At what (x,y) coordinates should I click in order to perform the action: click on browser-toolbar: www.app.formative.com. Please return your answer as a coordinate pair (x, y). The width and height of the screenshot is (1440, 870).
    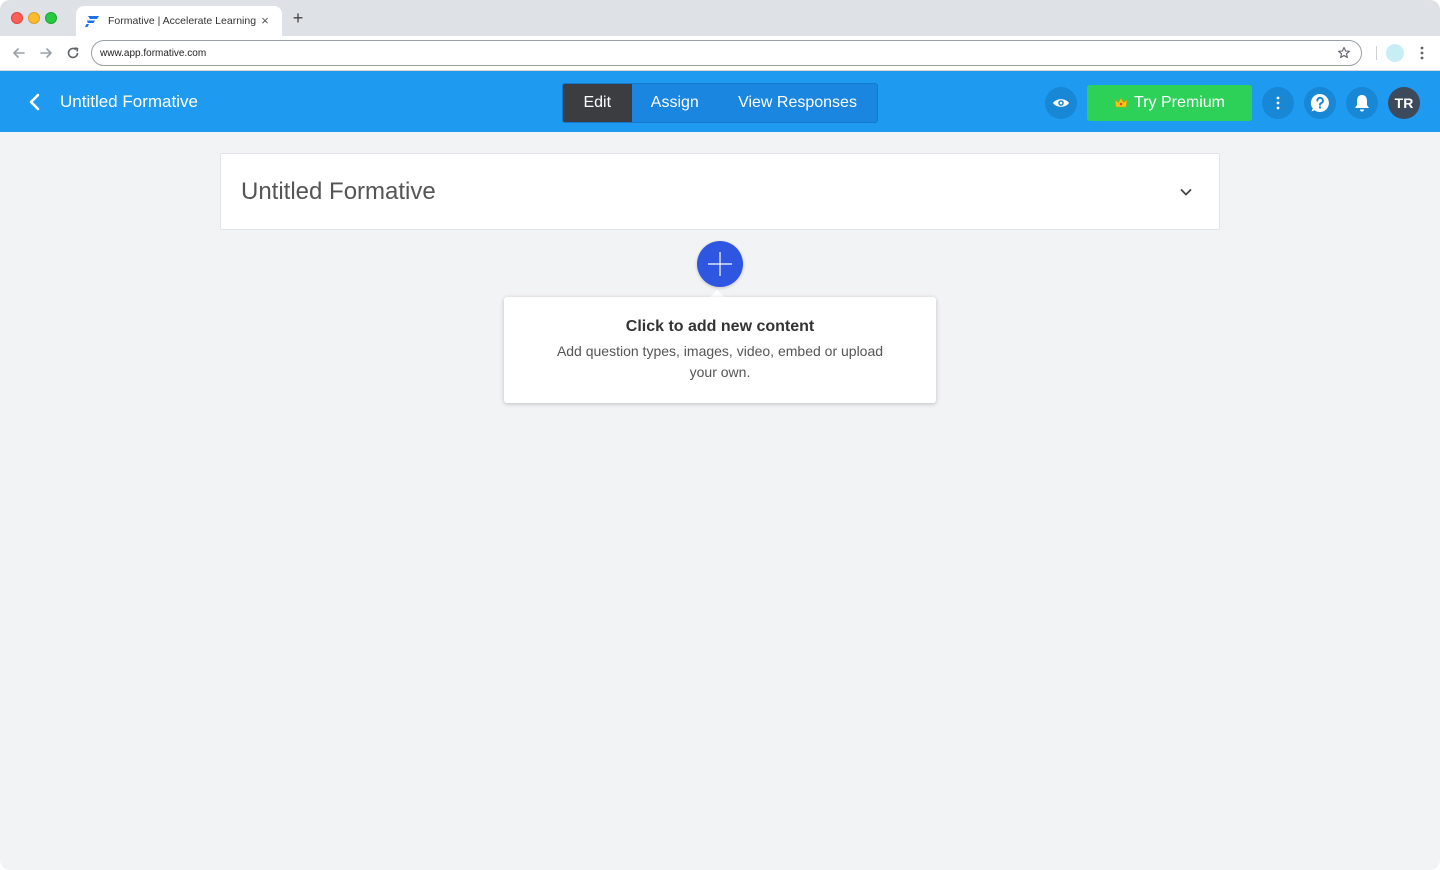
    Looking at the image, I should click on (720, 53).